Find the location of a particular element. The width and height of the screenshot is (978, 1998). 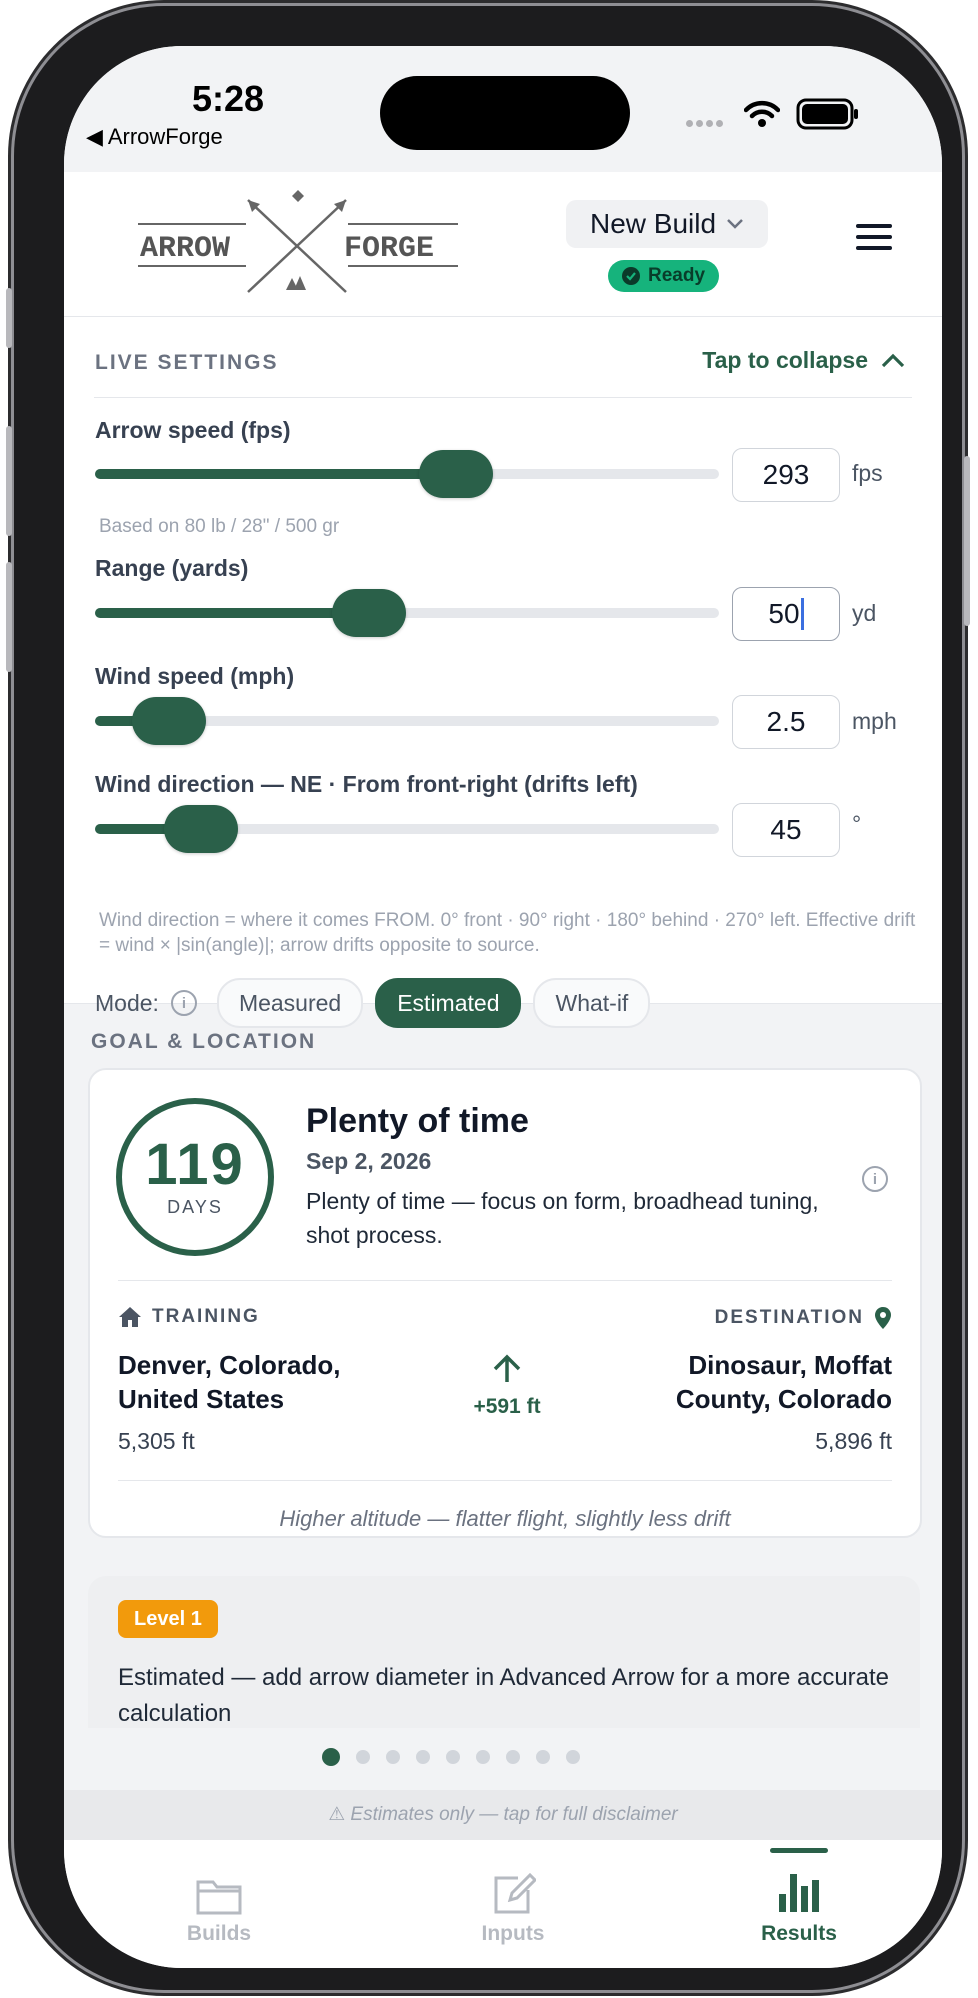

wind-speed-input: 2.5 is located at coordinates (786, 722).